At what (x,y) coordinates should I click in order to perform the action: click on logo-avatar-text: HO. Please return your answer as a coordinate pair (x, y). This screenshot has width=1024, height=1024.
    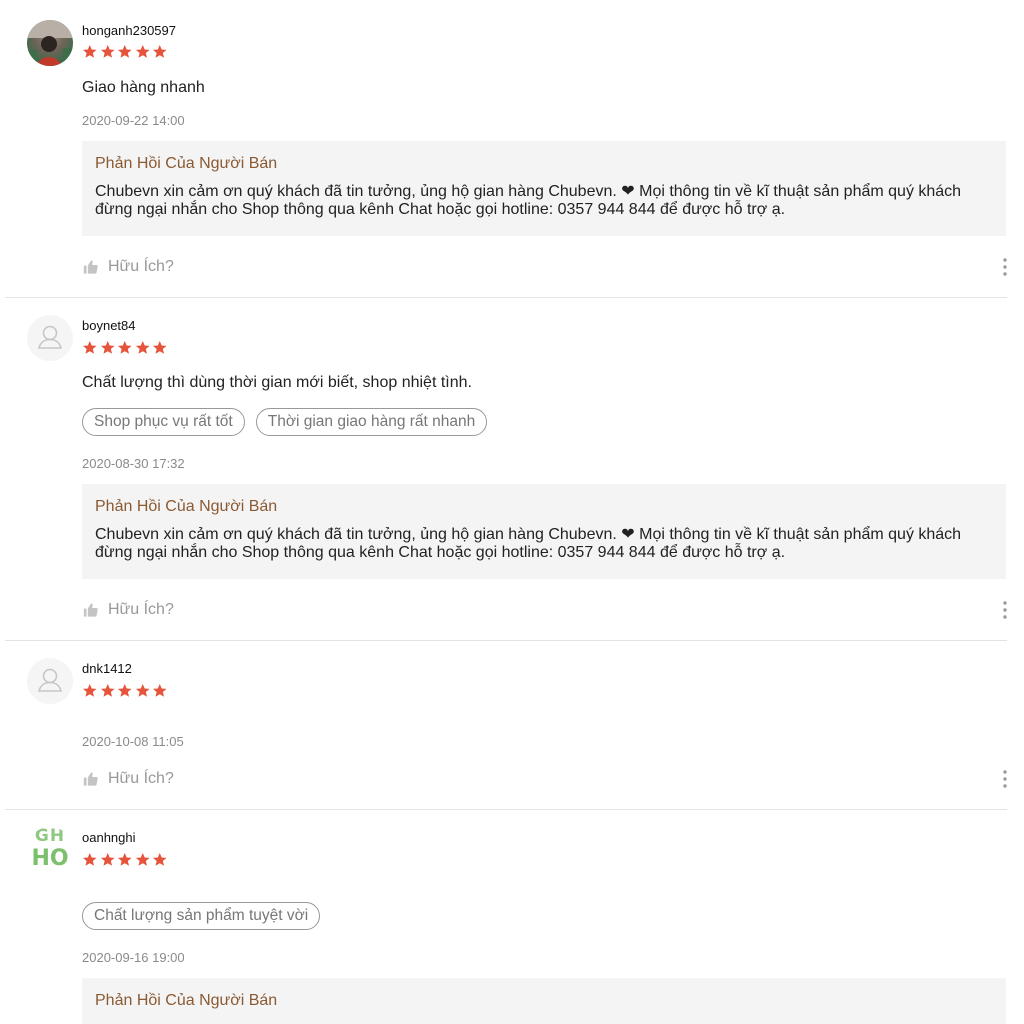
    Looking at the image, I should click on (50, 858).